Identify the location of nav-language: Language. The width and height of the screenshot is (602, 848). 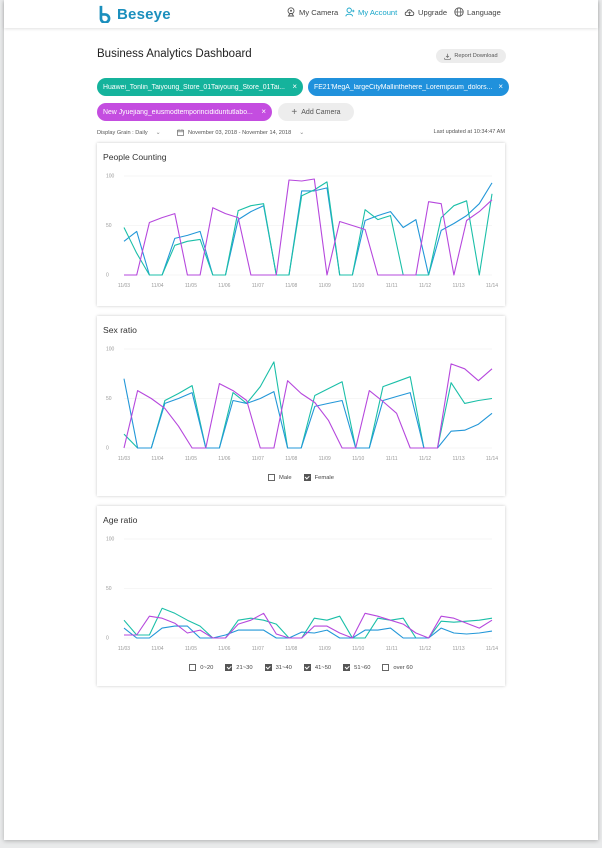
(477, 12).